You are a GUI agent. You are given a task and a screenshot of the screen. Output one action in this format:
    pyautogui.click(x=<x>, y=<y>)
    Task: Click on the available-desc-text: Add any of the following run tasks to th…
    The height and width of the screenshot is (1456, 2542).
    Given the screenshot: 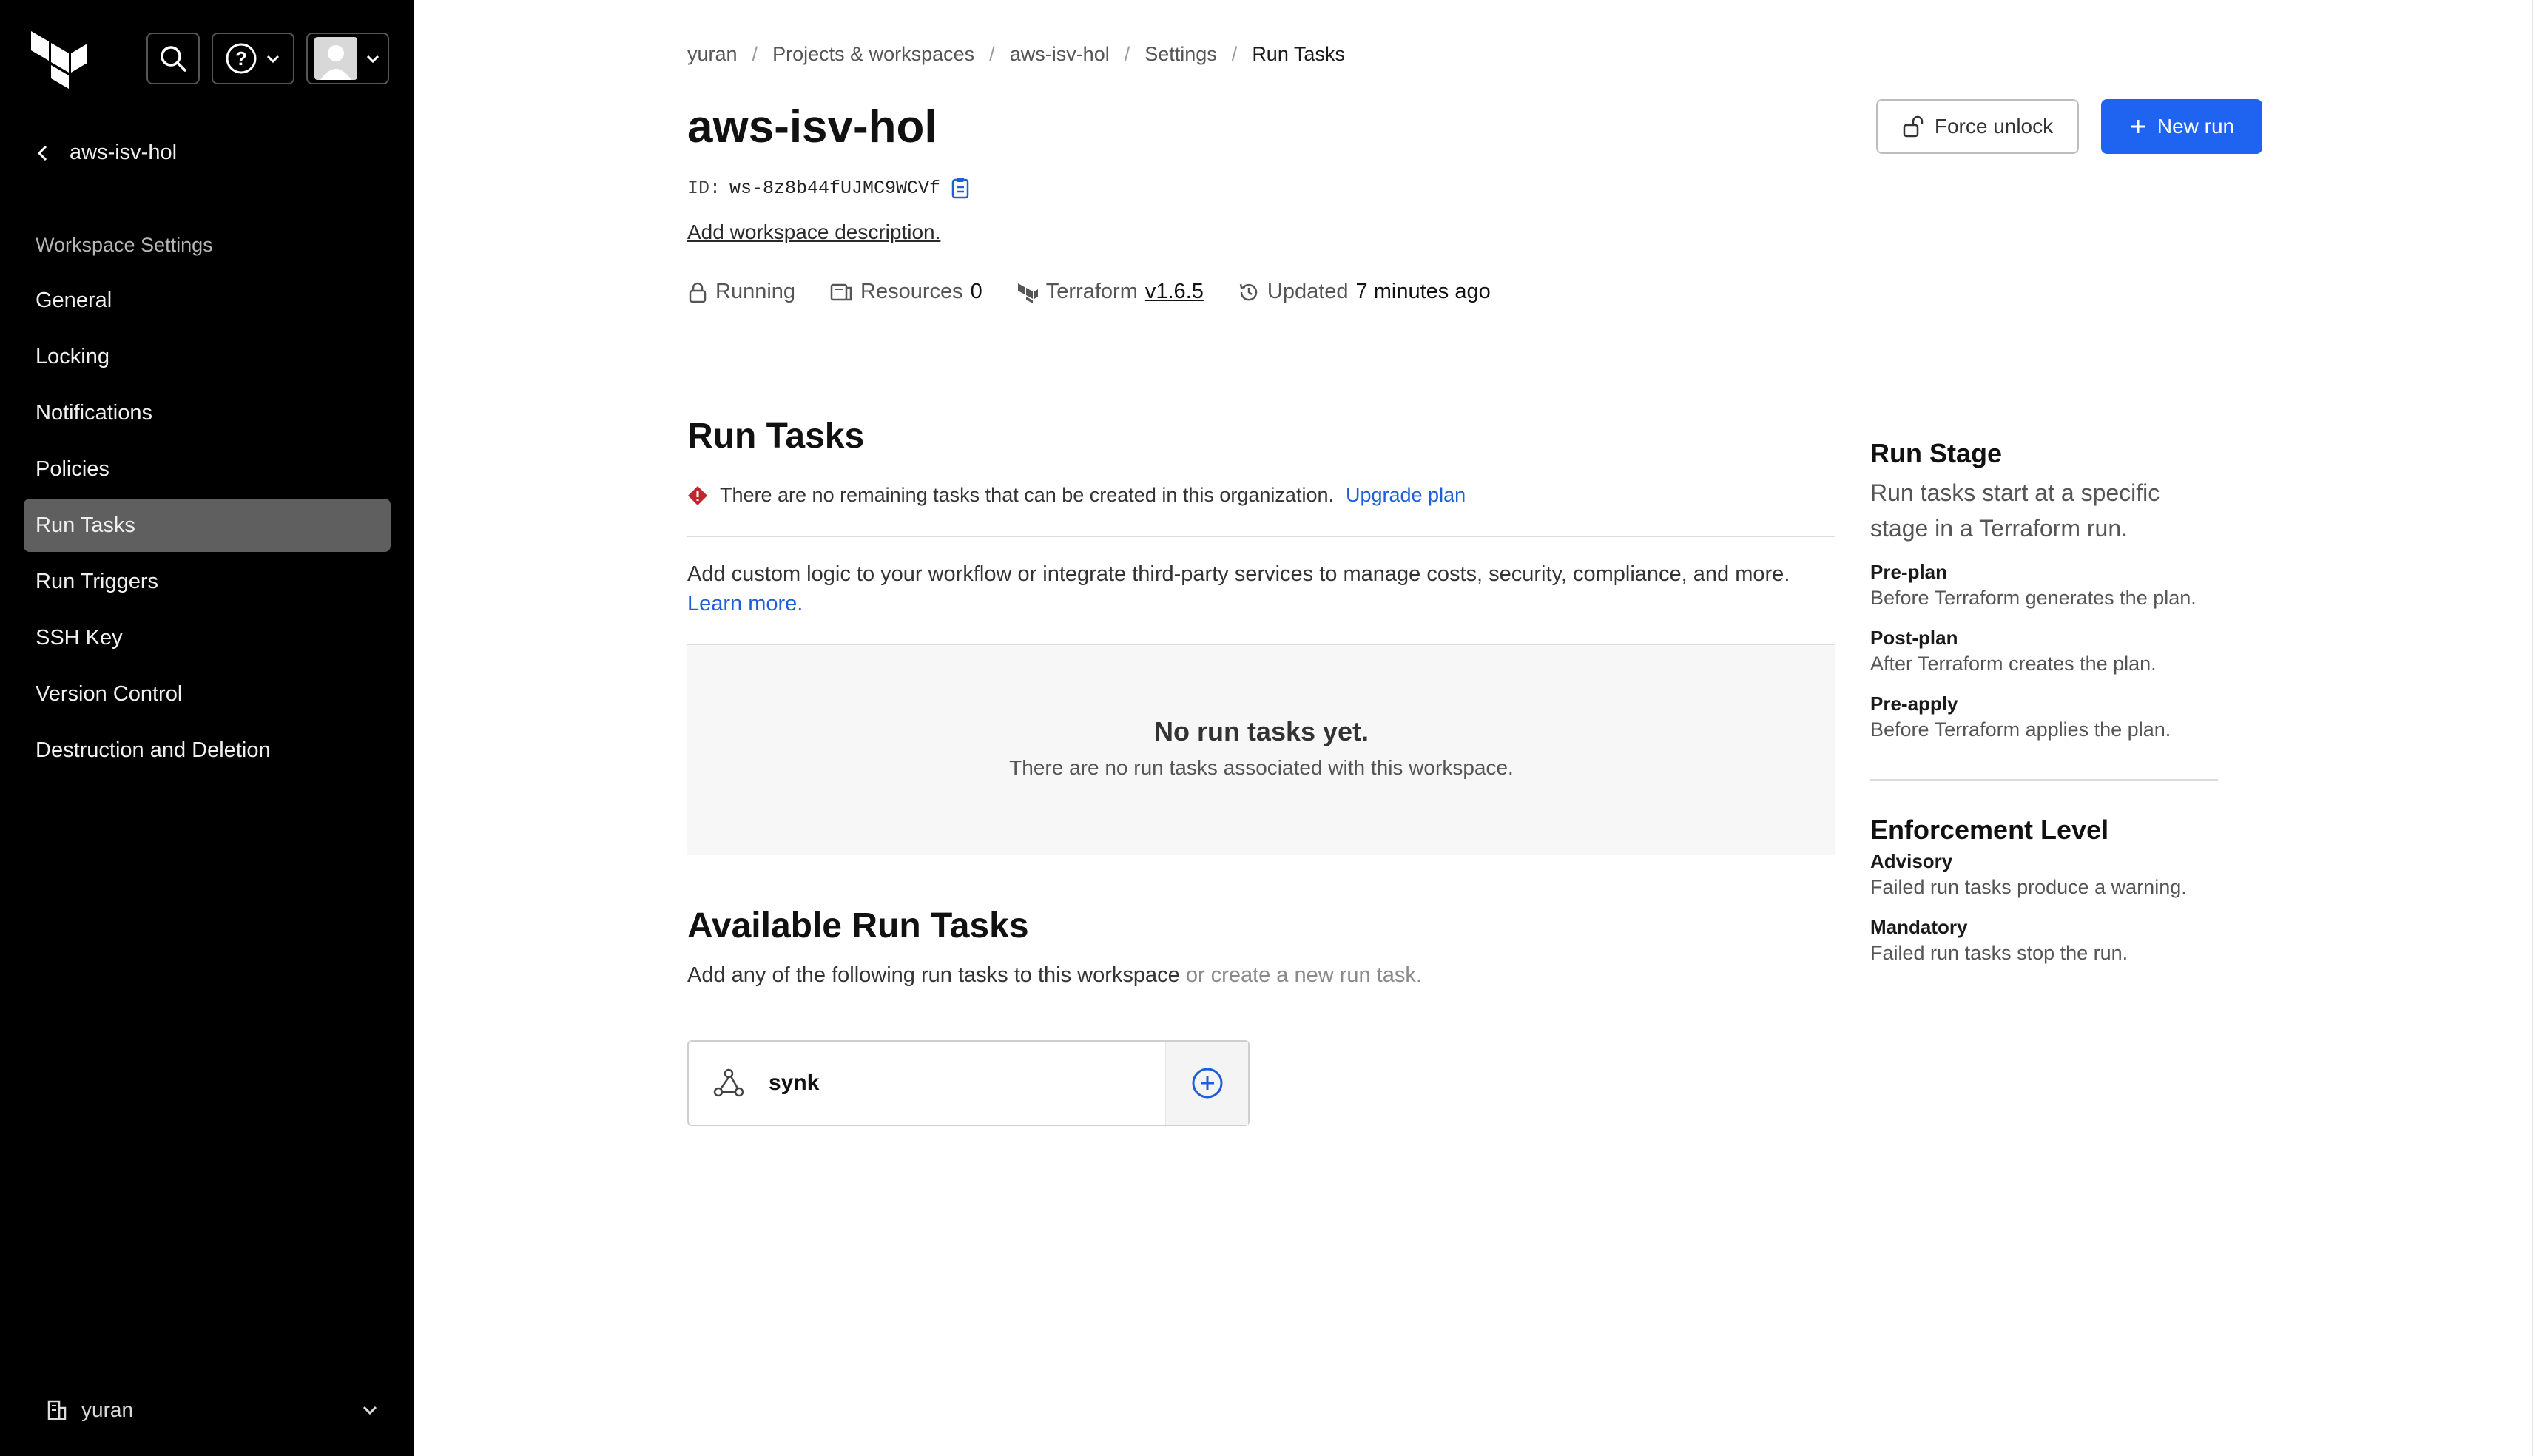 What is the action you would take?
    pyautogui.click(x=934, y=975)
    